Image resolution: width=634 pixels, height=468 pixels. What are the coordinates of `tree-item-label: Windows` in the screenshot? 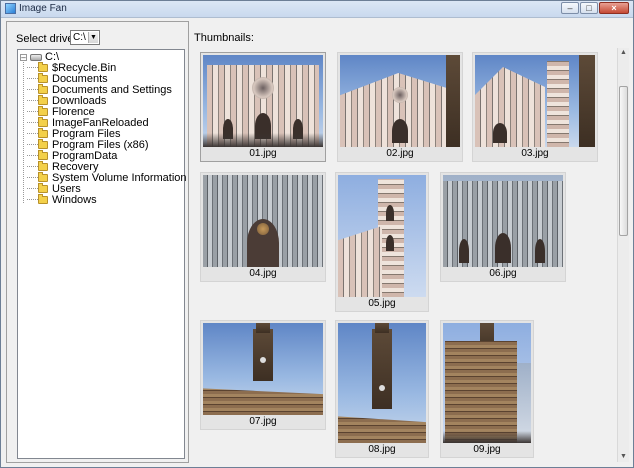 It's located at (74, 199).